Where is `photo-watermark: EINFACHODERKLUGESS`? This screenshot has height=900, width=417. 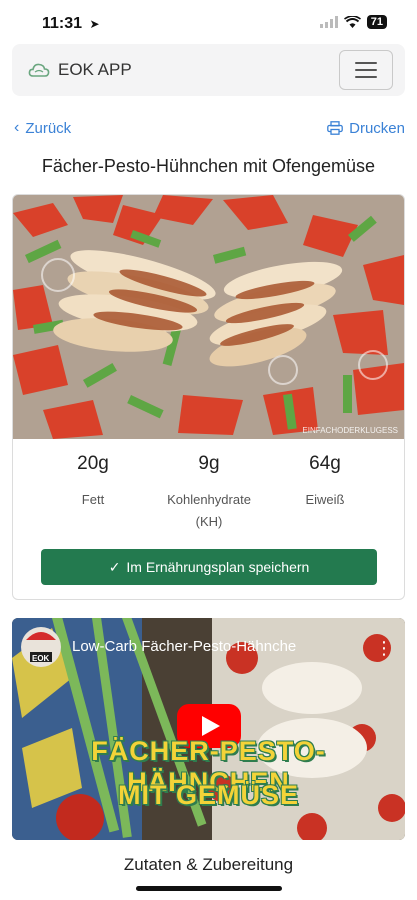 photo-watermark: EINFACHODERKLUGESS is located at coordinates (350, 430).